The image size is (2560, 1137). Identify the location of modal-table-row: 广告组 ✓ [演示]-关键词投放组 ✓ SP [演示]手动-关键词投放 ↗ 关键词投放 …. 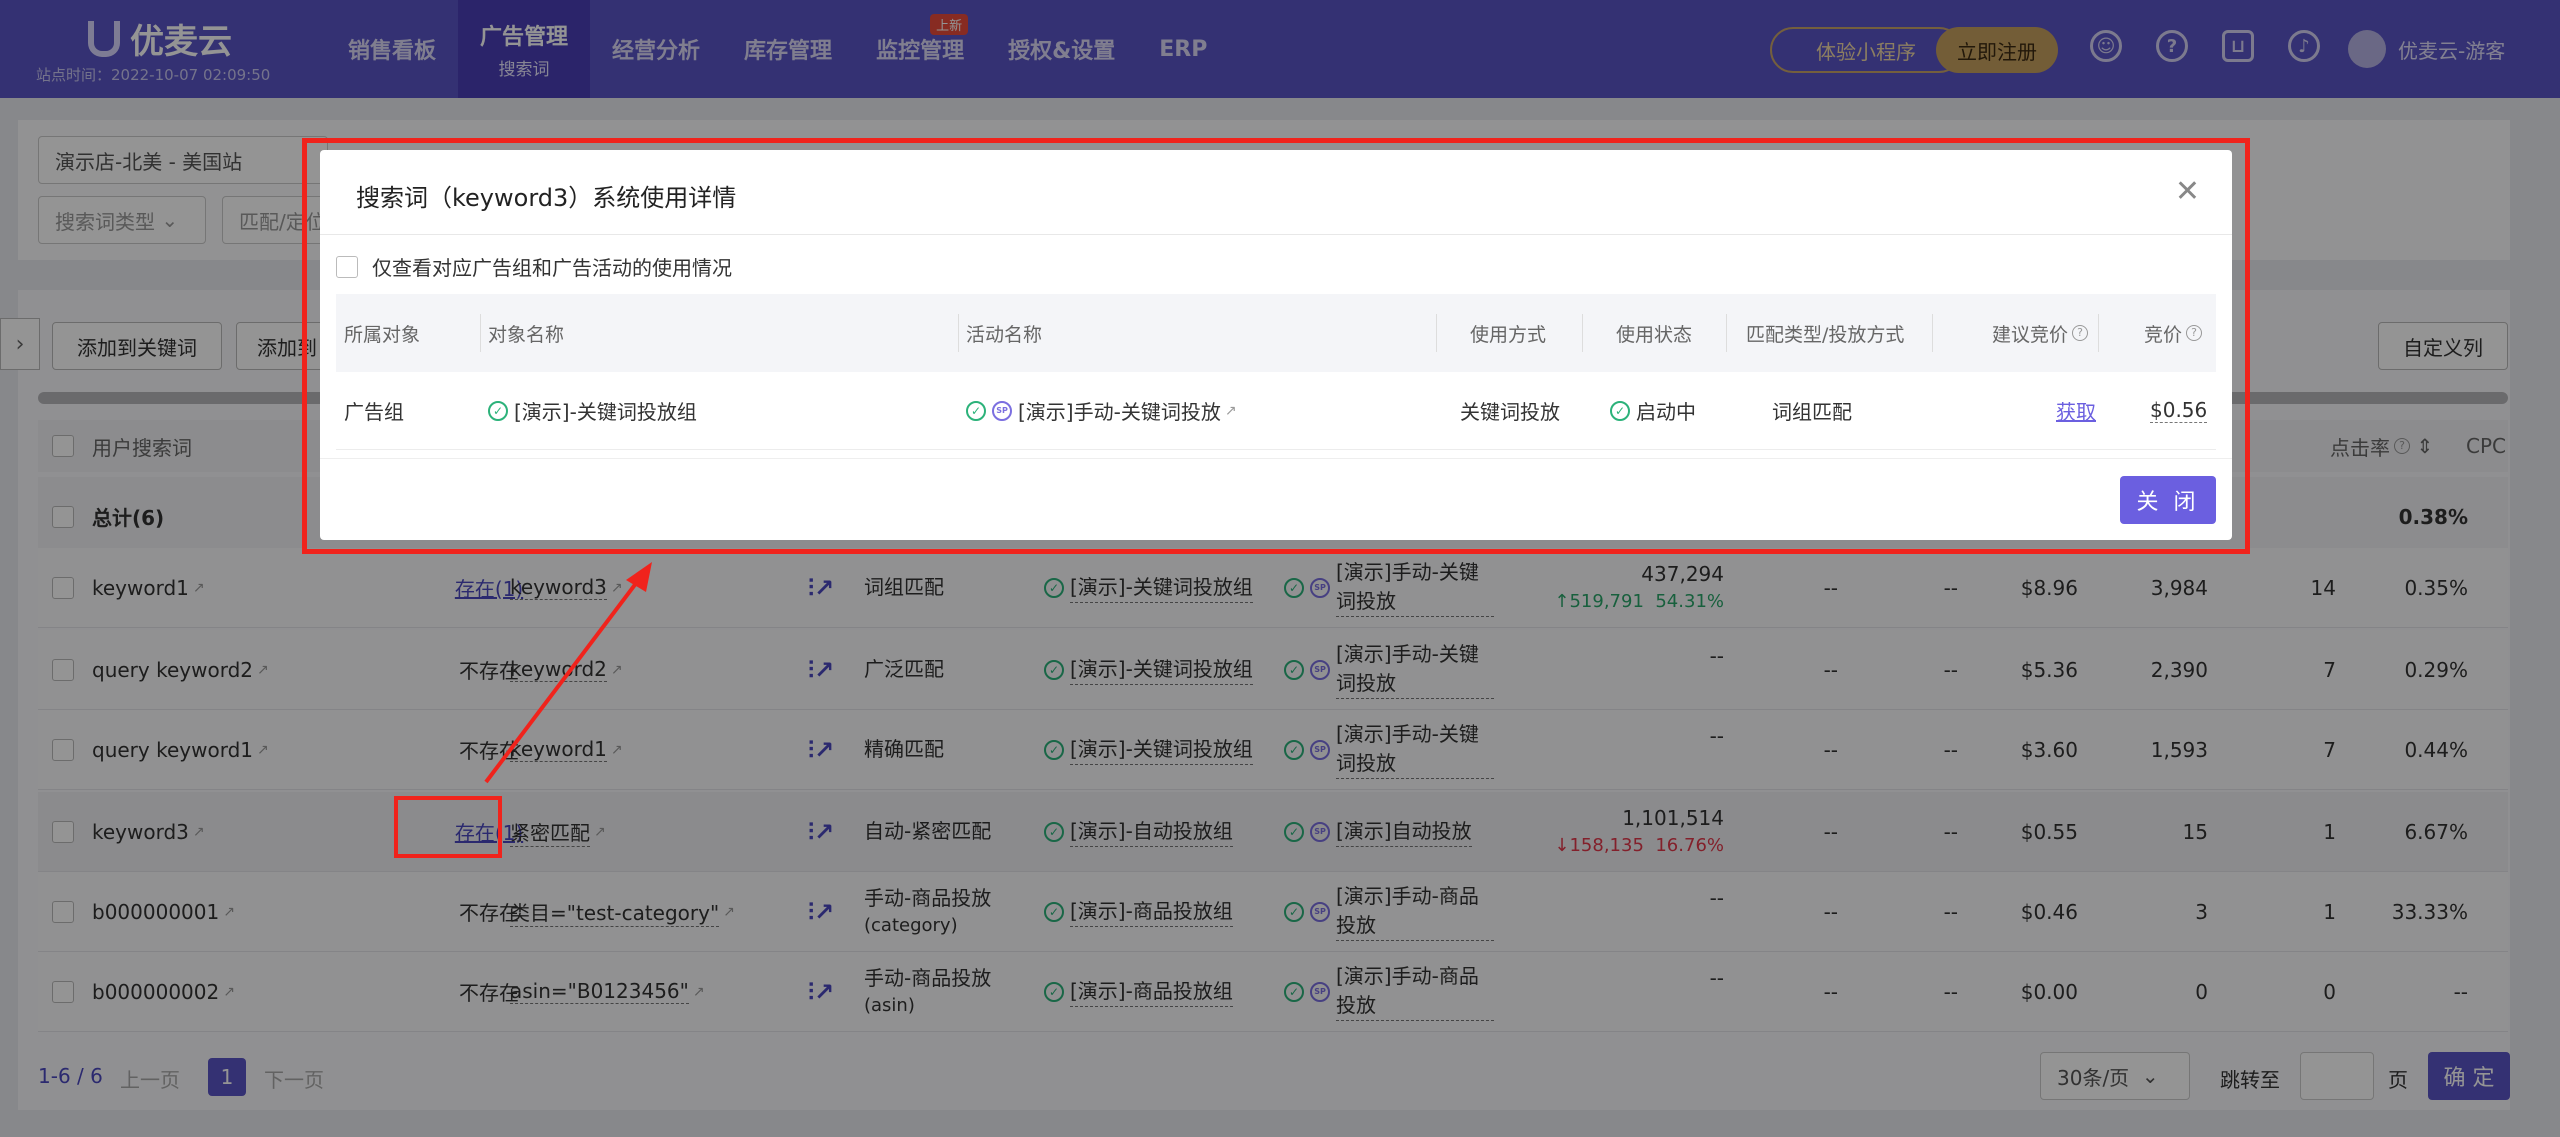
(1276, 411).